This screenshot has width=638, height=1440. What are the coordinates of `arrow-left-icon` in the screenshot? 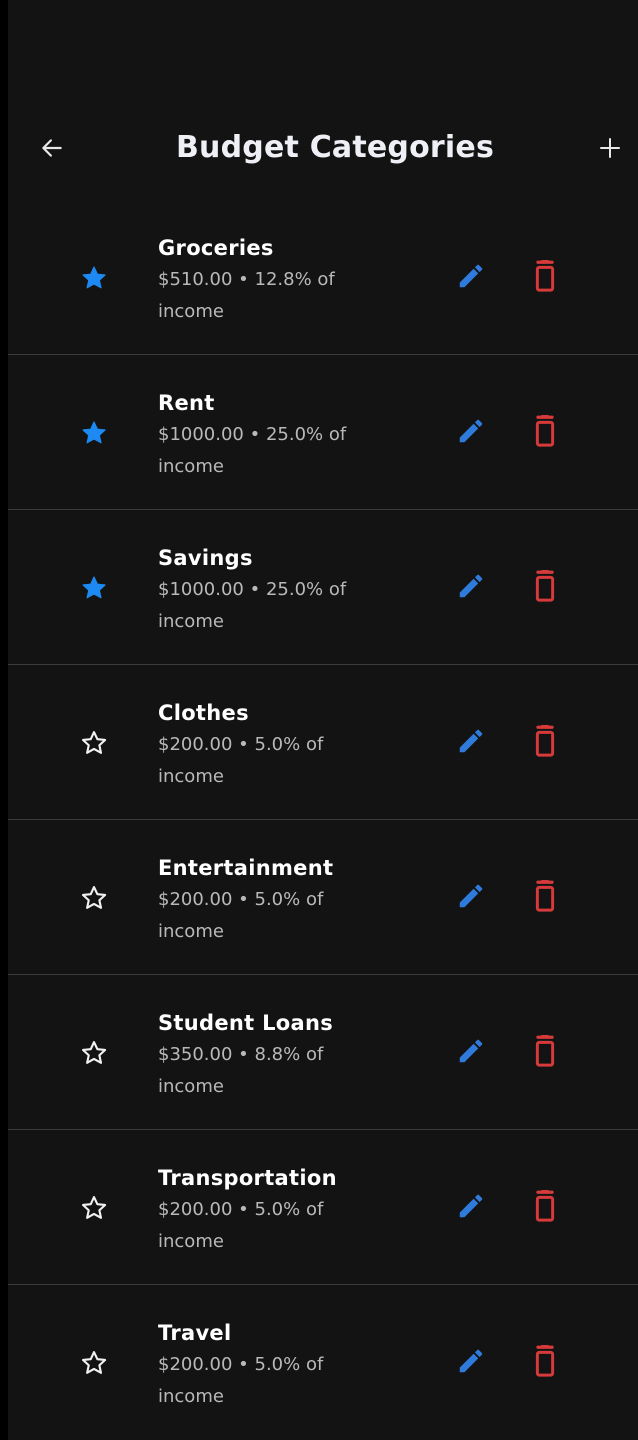 It's located at (52, 148).